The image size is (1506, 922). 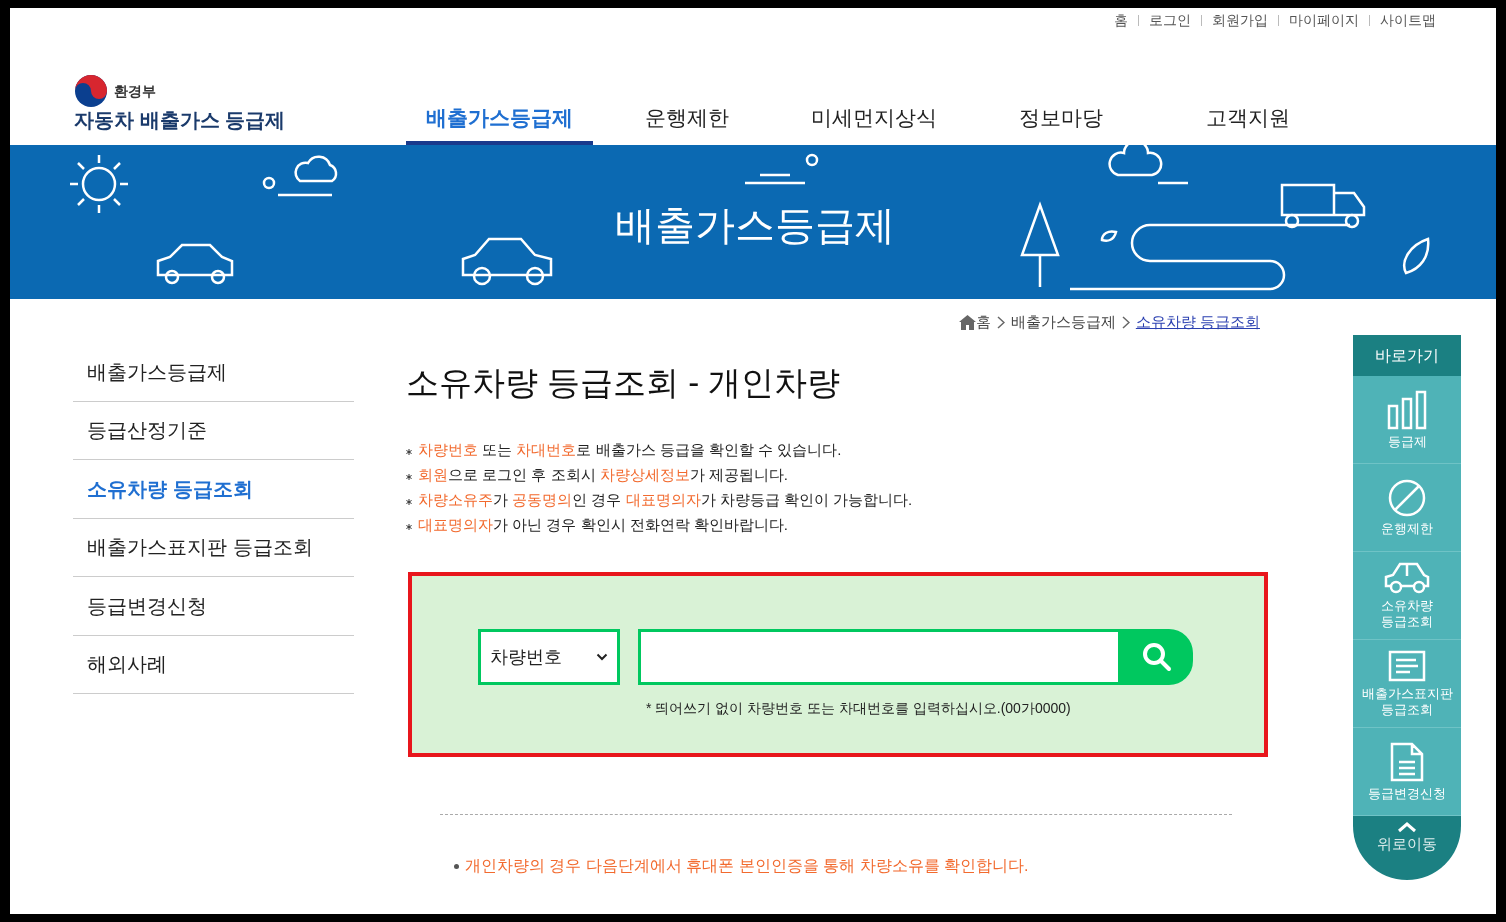 What do you see at coordinates (1247, 120) in the screenshot?
I see `nav-tab: 고객지원` at bounding box center [1247, 120].